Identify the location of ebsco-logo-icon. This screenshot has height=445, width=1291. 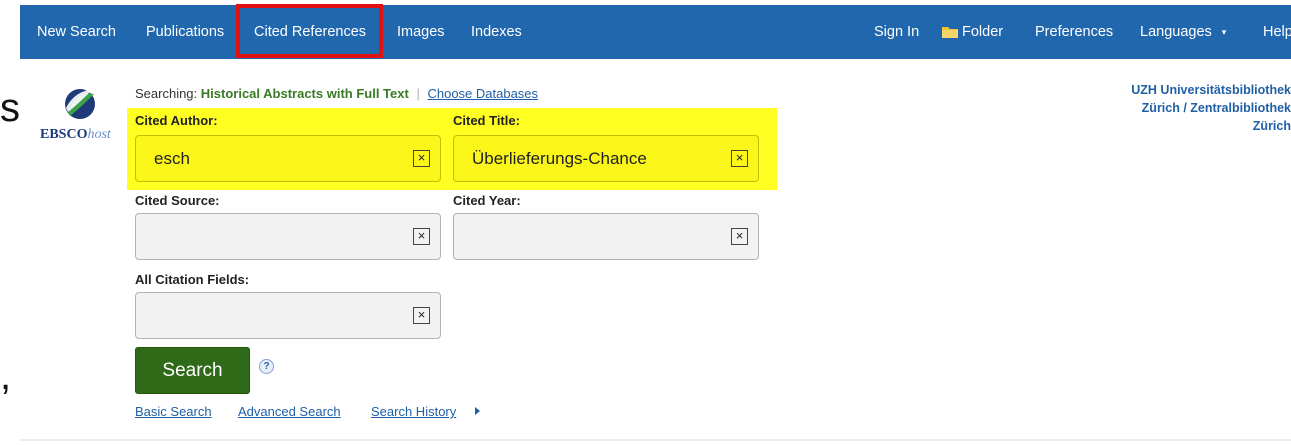
(80, 104).